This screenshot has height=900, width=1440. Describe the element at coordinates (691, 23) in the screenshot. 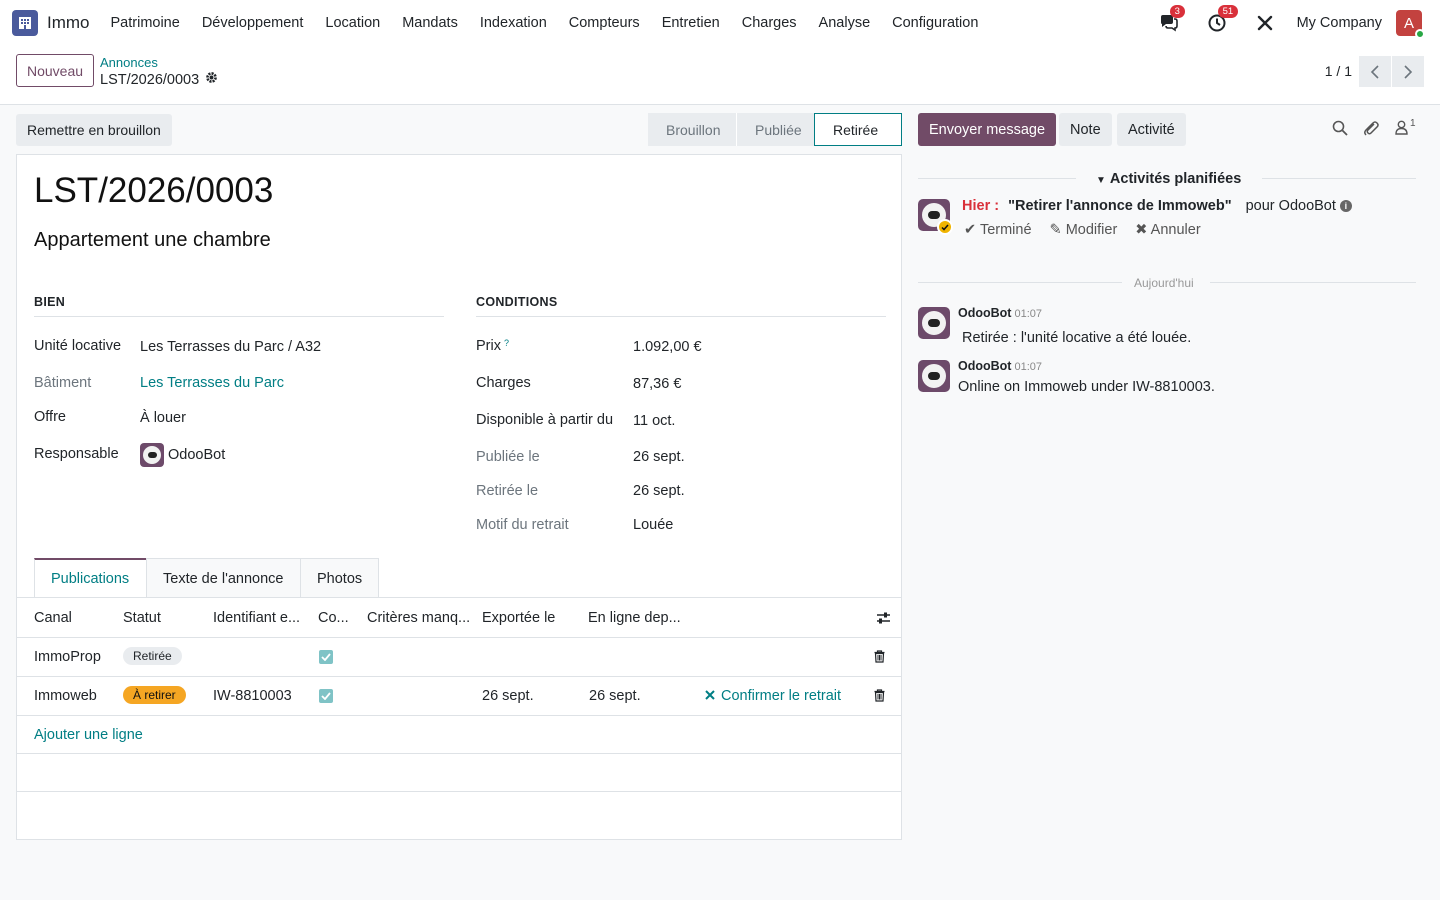

I see `menu-entretien: Entretien` at that location.